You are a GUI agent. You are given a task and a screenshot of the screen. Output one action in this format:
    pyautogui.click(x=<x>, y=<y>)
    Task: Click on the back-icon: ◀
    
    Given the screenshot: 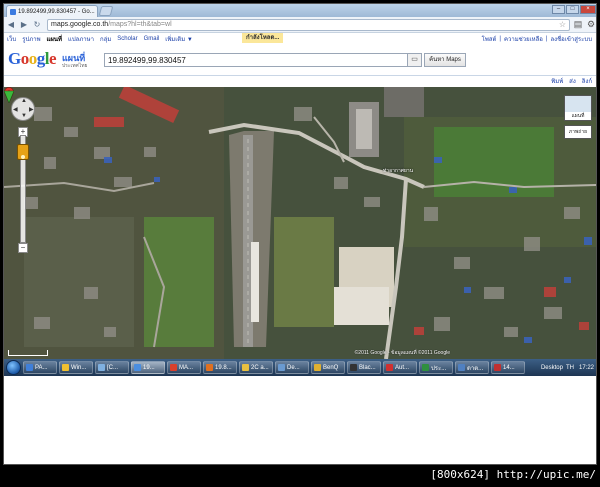 What is the action you would take?
    pyautogui.click(x=11, y=25)
    